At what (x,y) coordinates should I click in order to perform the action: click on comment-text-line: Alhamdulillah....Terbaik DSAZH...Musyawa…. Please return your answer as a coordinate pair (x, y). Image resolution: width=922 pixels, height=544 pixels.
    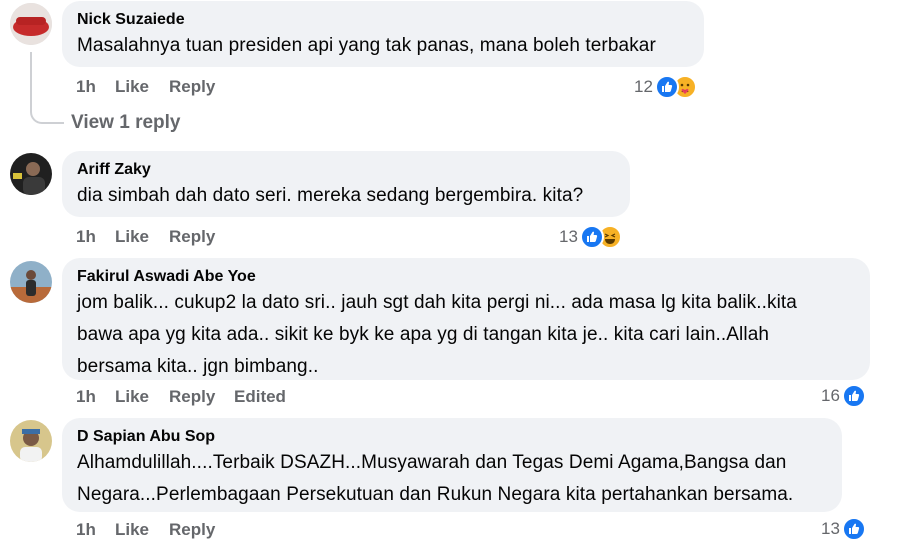
    Looking at the image, I should click on (432, 462).